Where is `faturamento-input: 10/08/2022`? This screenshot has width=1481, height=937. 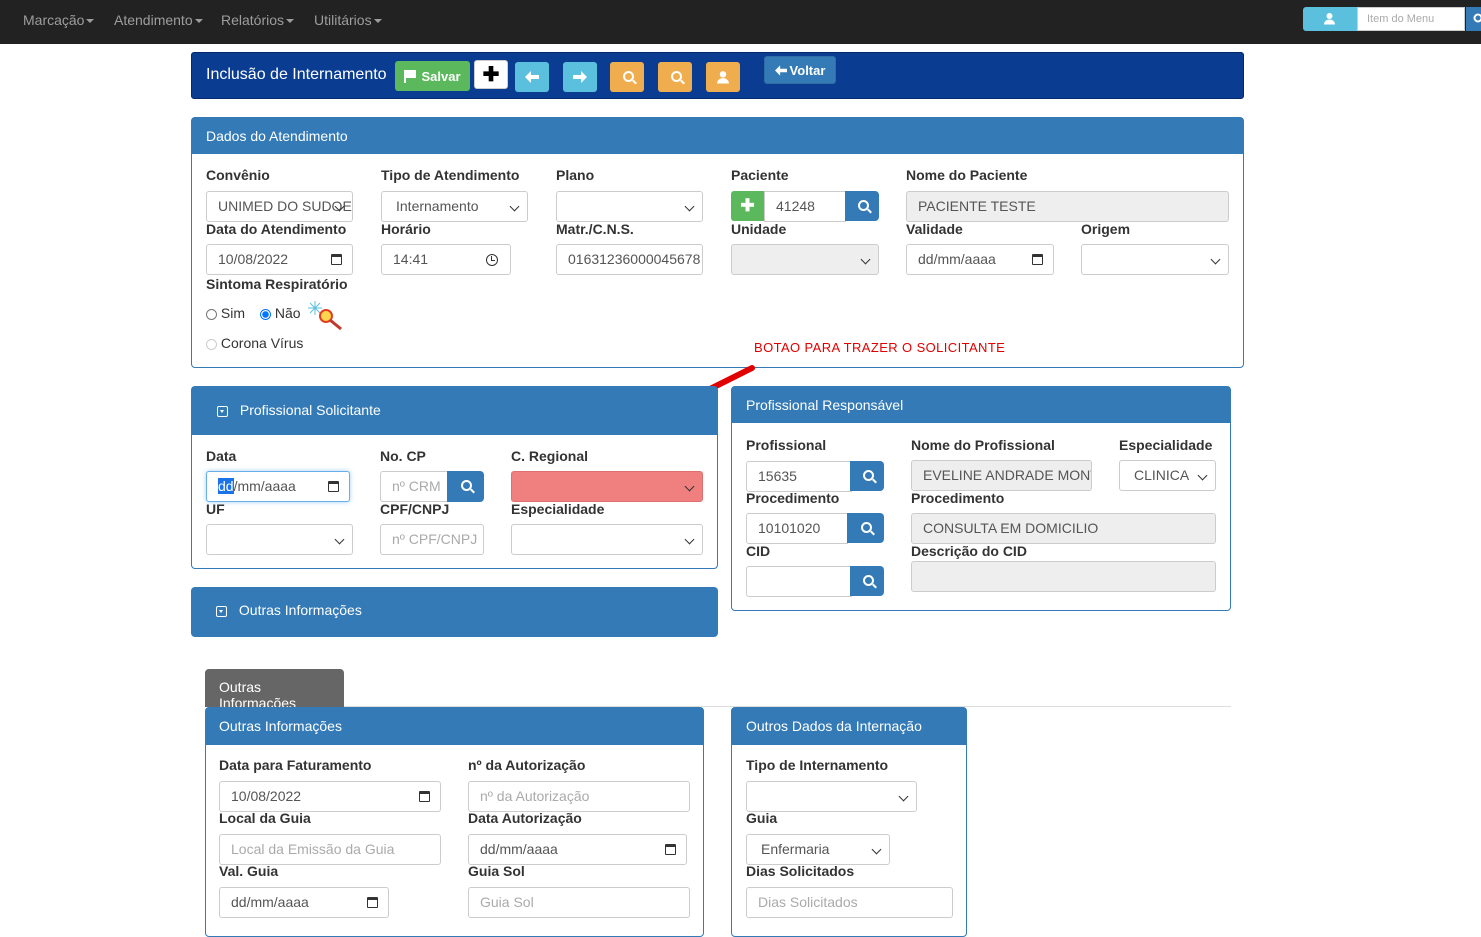 faturamento-input: 10/08/2022 is located at coordinates (330, 796).